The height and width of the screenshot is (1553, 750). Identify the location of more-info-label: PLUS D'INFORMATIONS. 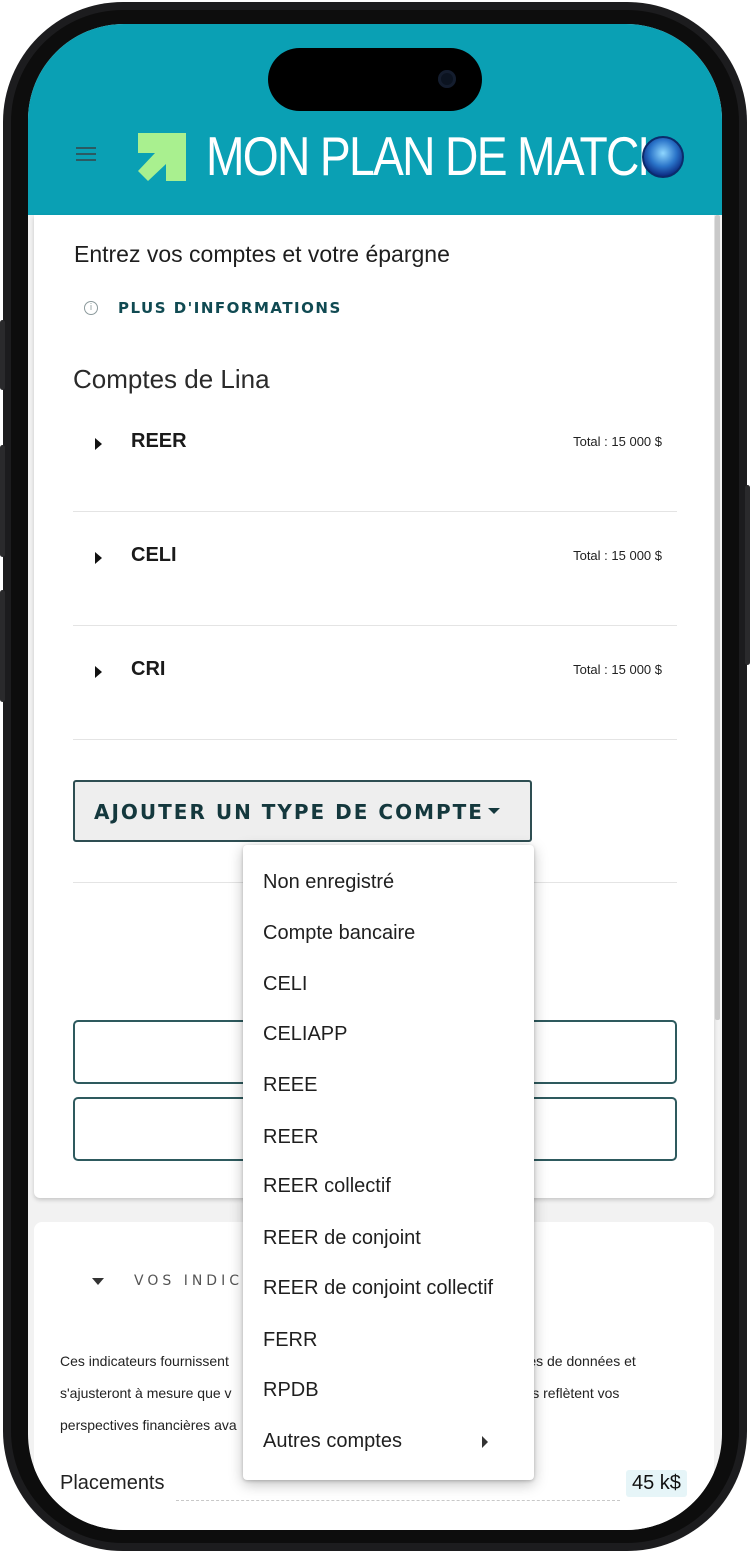
(230, 308).